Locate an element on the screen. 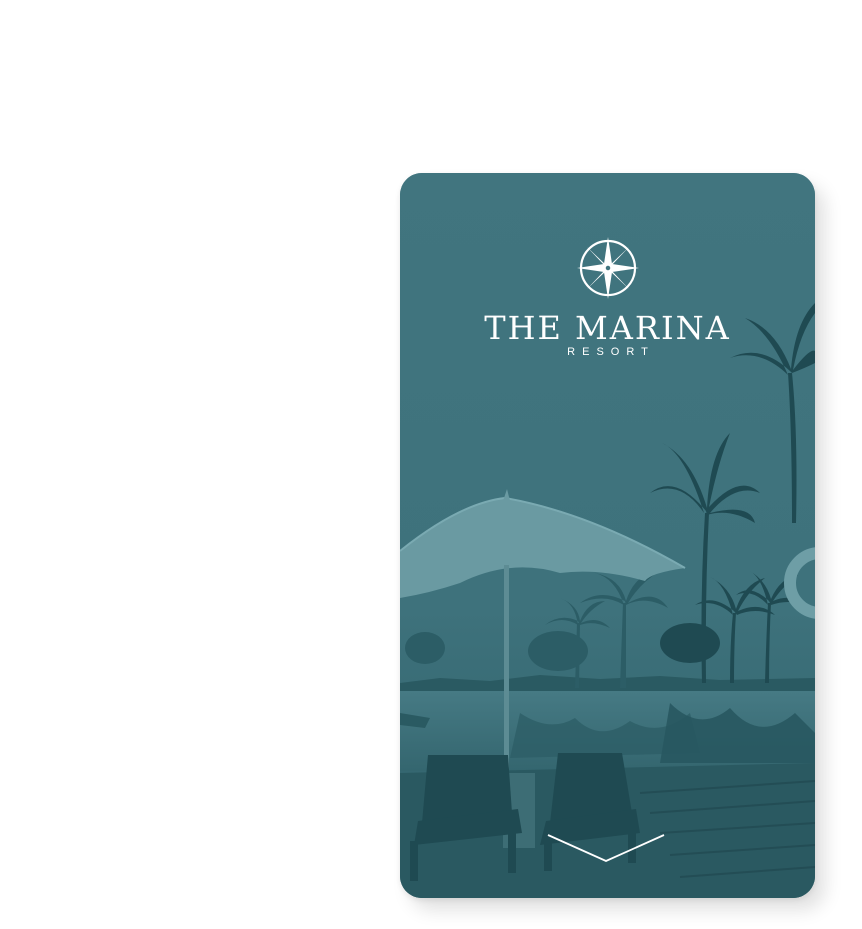  brand-name: THE MARINA is located at coordinates (607, 328).